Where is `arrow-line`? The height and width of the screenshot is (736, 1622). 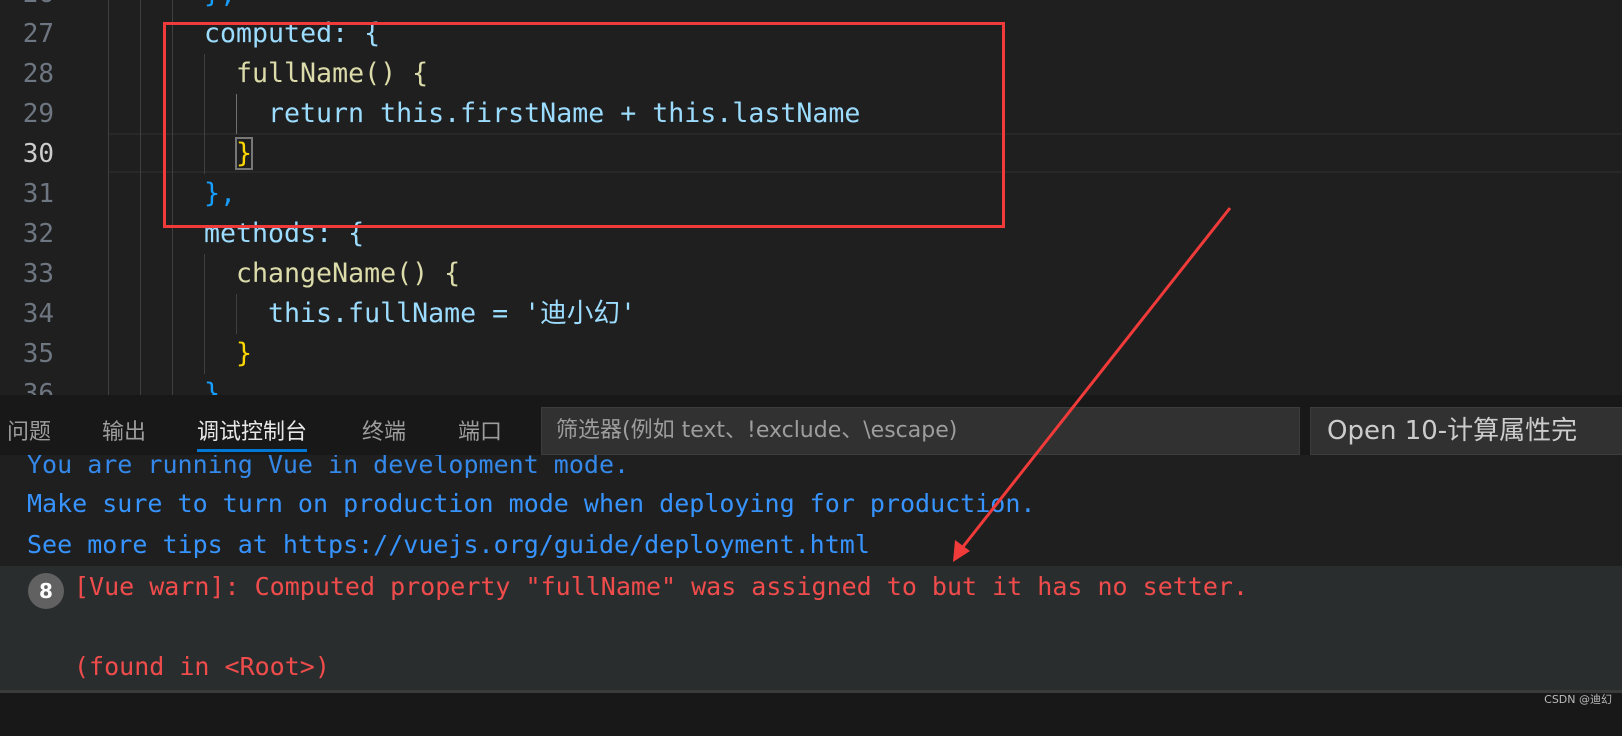
arrow-line is located at coordinates (1096, 378).